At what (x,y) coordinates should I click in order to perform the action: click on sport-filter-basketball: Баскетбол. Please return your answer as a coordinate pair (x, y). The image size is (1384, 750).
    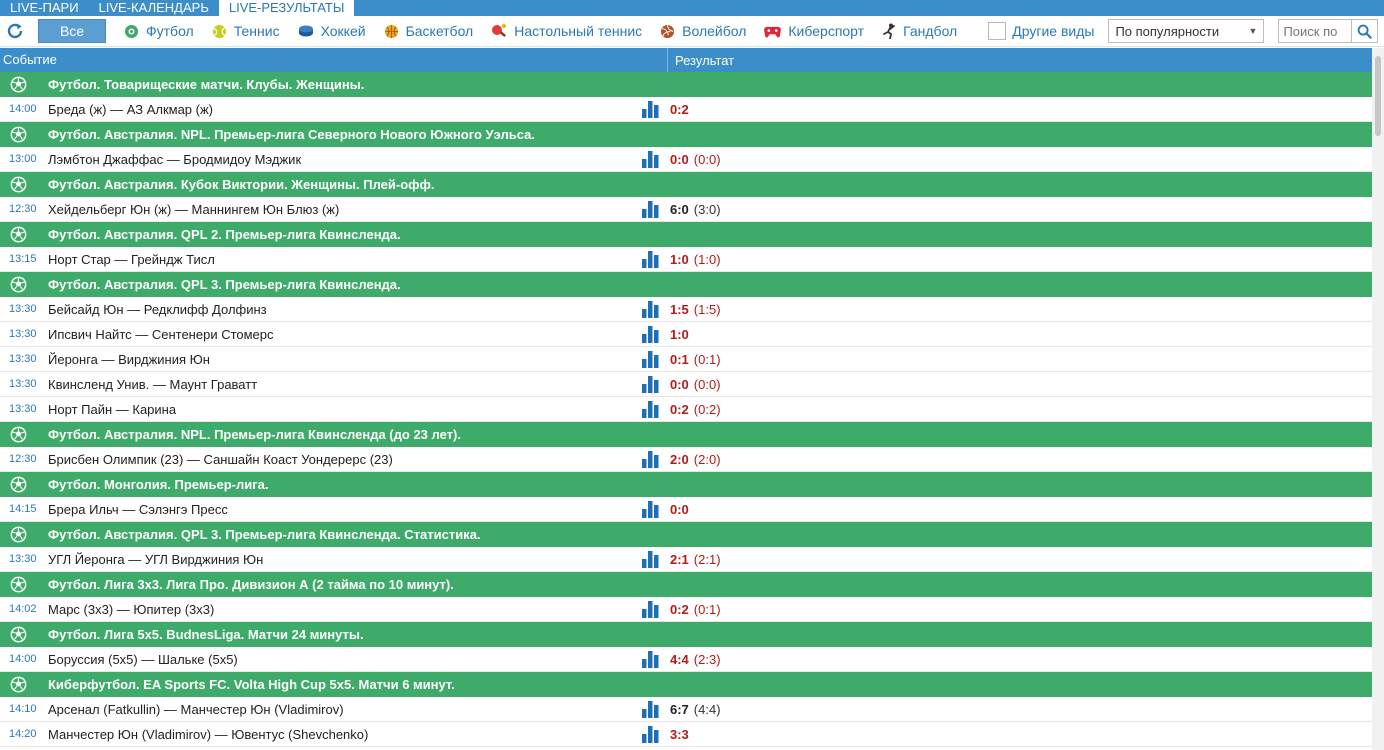
    Looking at the image, I should click on (429, 31).